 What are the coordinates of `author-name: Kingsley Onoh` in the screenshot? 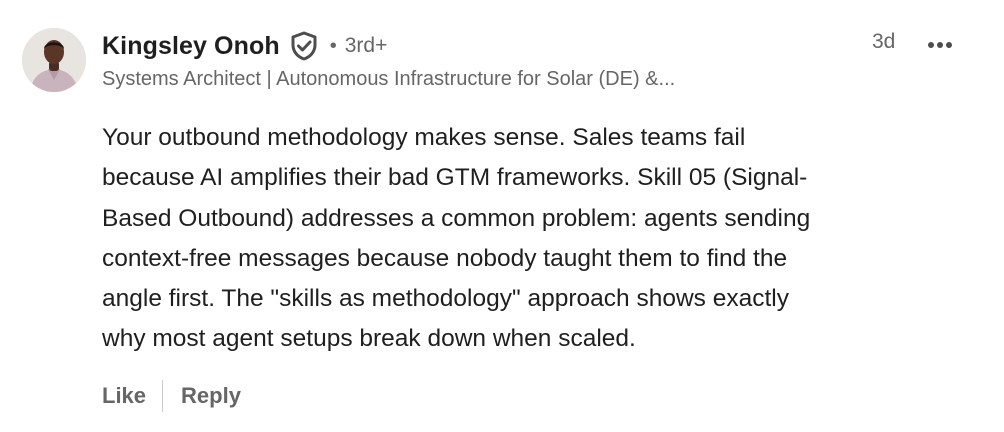 It's located at (191, 46).